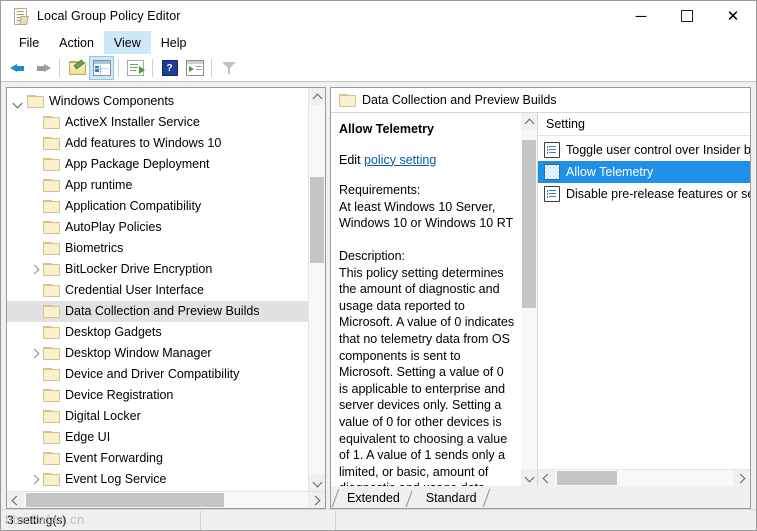 Image resolution: width=757 pixels, height=531 pixels. What do you see at coordinates (733, 16) in the screenshot?
I see `close-button: ✕` at bounding box center [733, 16].